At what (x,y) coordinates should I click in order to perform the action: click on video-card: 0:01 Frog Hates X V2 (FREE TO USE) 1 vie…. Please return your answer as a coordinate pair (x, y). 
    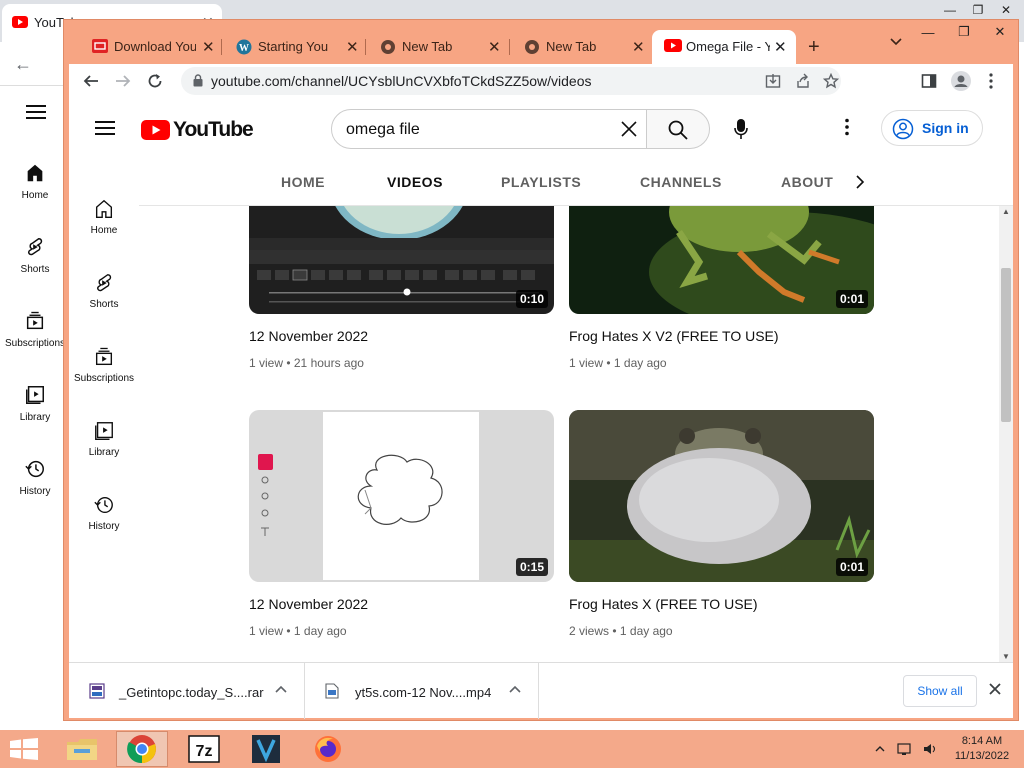
    Looking at the image, I should click on (721, 288).